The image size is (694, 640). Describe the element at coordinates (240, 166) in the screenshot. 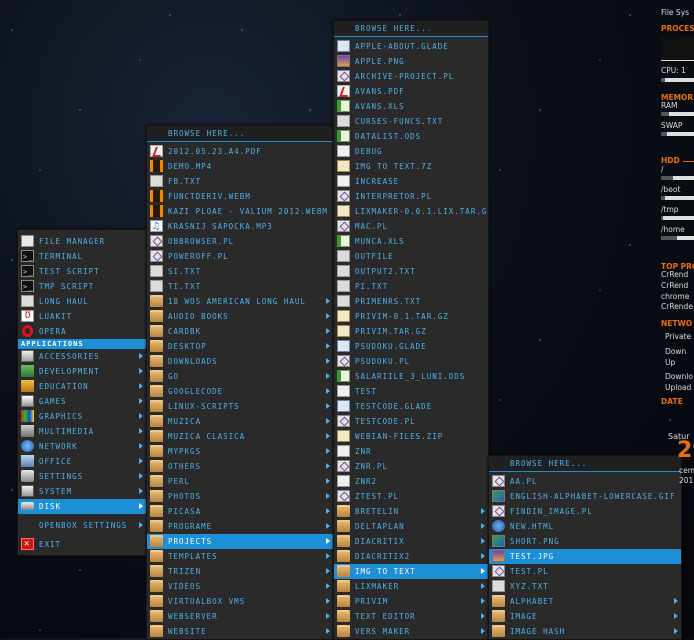

I see `file-demo-mp4: demo.mp4` at that location.